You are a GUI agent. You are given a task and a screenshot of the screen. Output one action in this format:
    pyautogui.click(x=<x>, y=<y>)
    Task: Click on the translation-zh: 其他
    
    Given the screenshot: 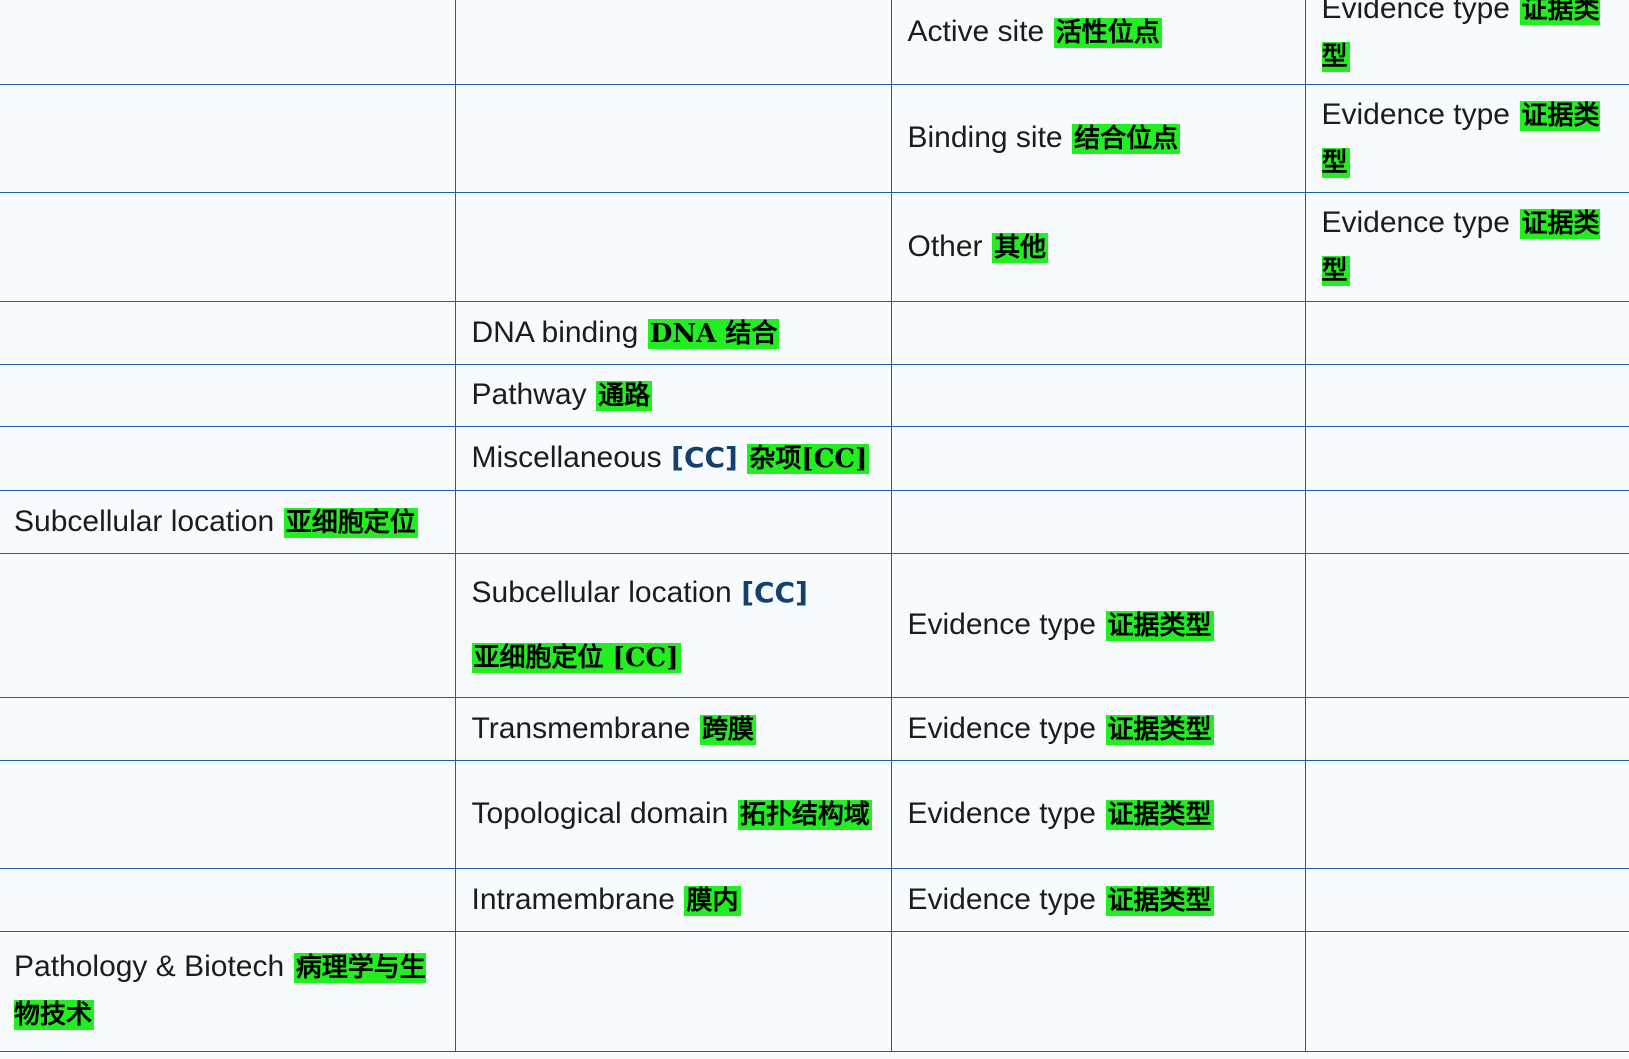 What is the action you would take?
    pyautogui.click(x=1020, y=247)
    